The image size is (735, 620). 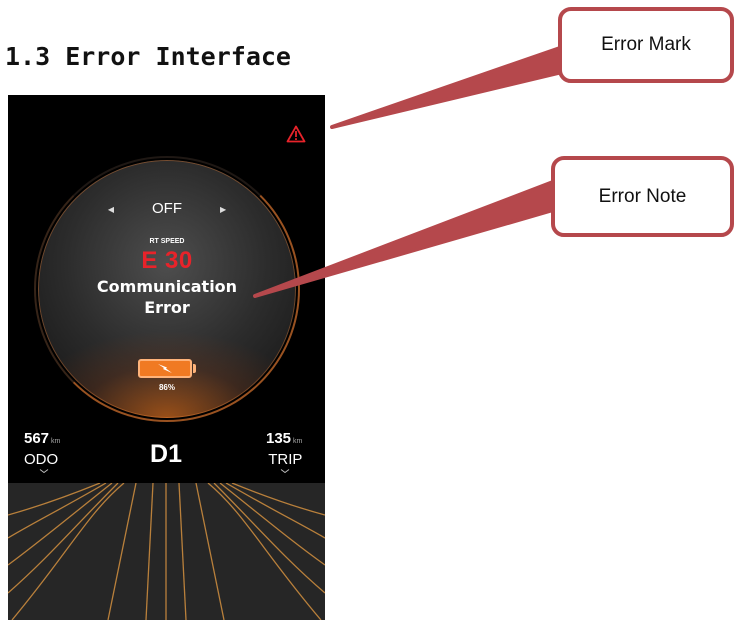 I want to click on callout-error-note: Error Note, so click(x=642, y=196).